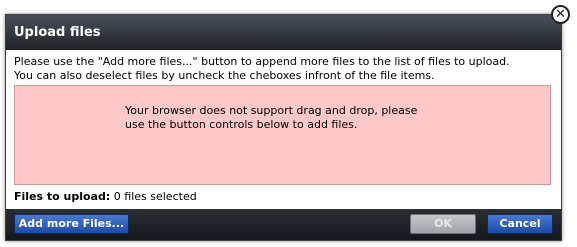 This screenshot has width=577, height=247. What do you see at coordinates (443, 224) in the screenshot?
I see `ok-button: OK` at bounding box center [443, 224].